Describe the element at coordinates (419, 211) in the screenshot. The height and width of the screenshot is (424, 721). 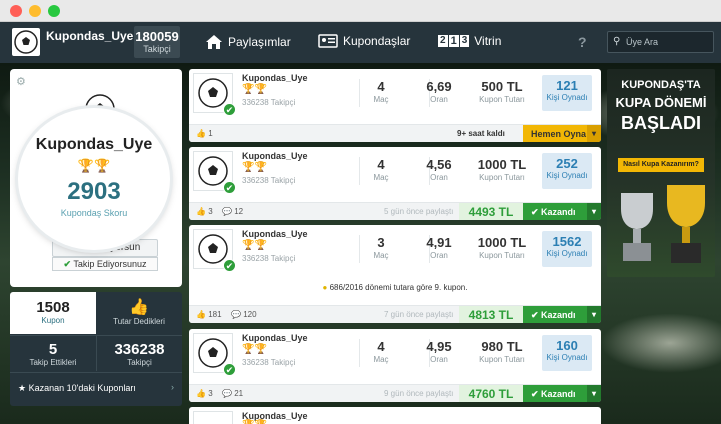
I see `shared-time: 5 gün önce paylaştı` at that location.